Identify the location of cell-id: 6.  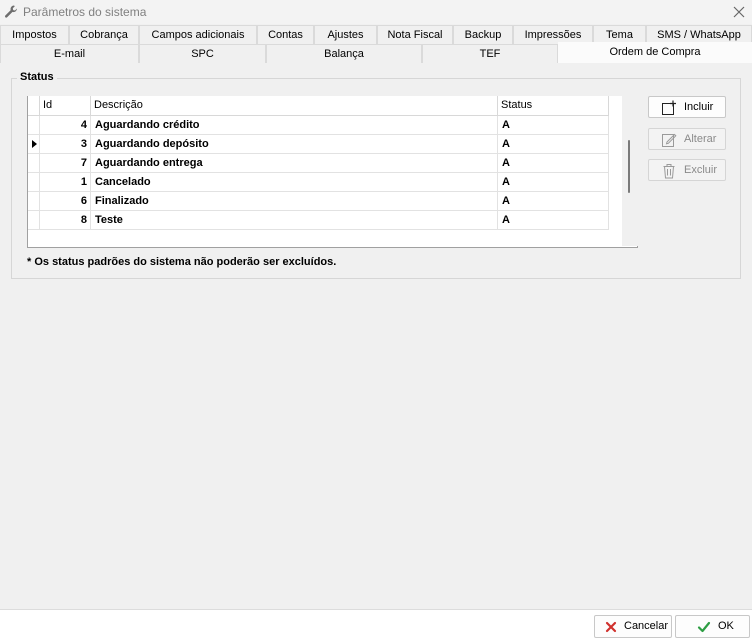
(65, 201).